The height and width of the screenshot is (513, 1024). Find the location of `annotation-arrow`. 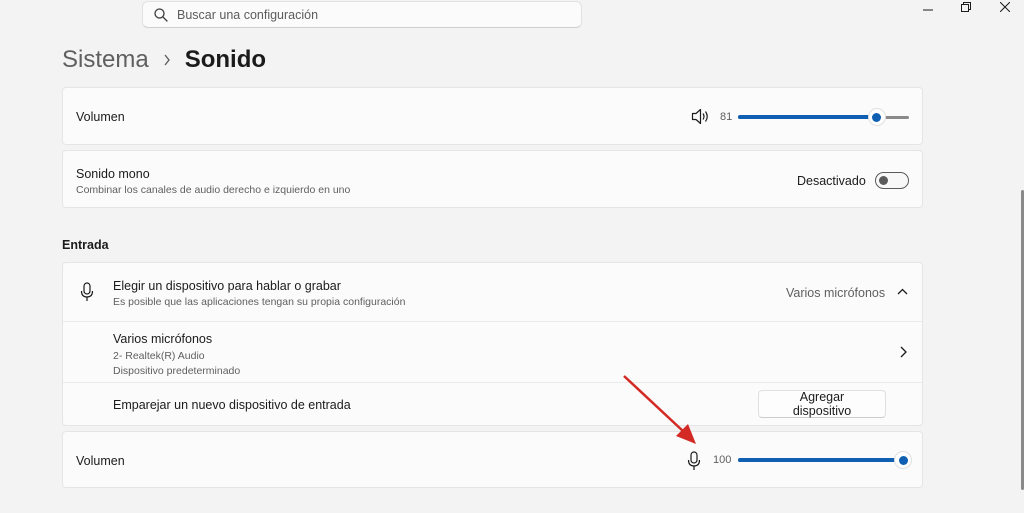

annotation-arrow is located at coordinates (659, 409).